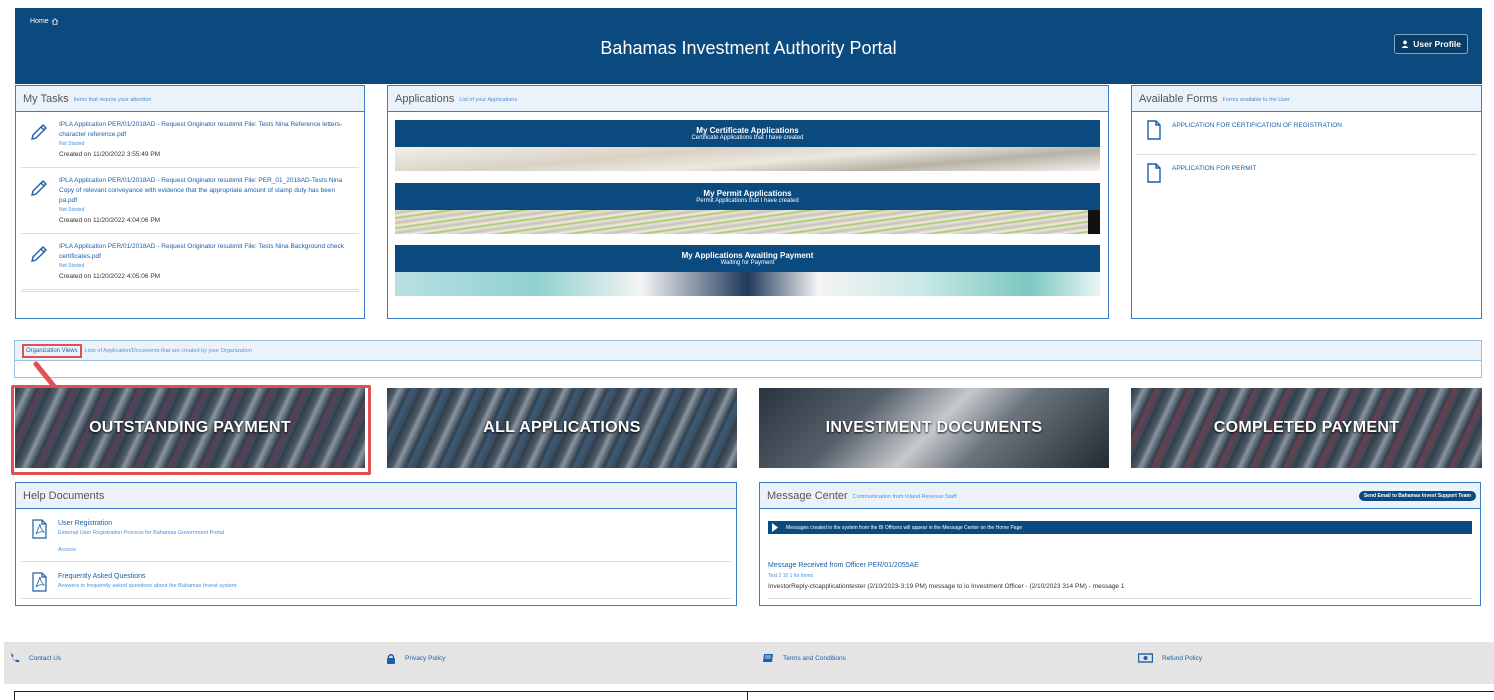  What do you see at coordinates (1214, 173) in the screenshot?
I see `form-link: APPLICATION FOR PERMIT` at bounding box center [1214, 173].